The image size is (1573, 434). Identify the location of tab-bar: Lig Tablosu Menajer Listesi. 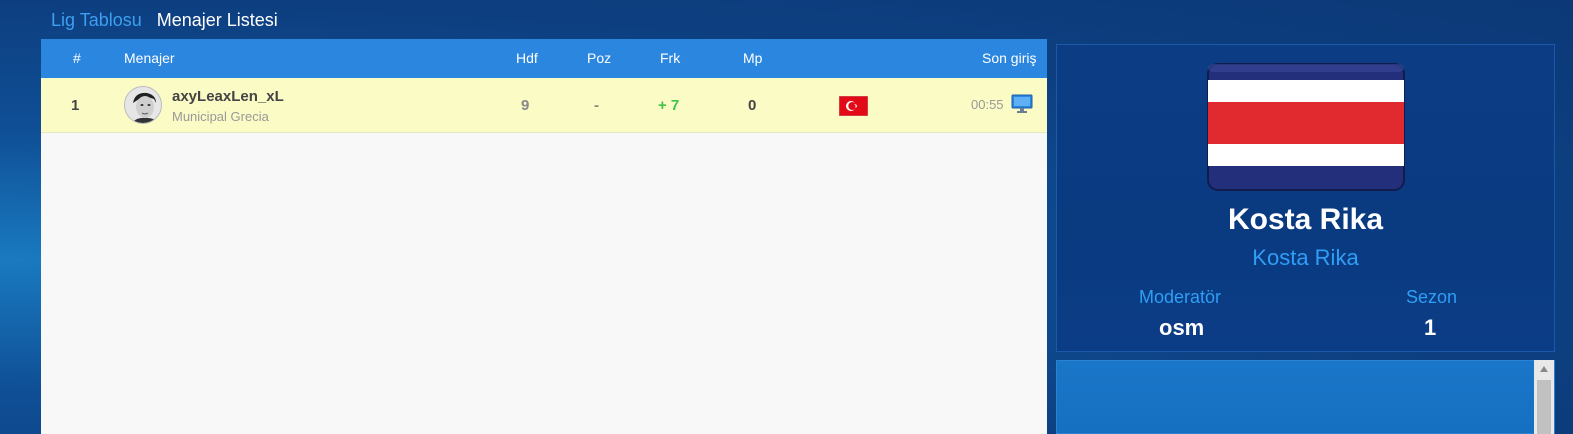
(164, 20).